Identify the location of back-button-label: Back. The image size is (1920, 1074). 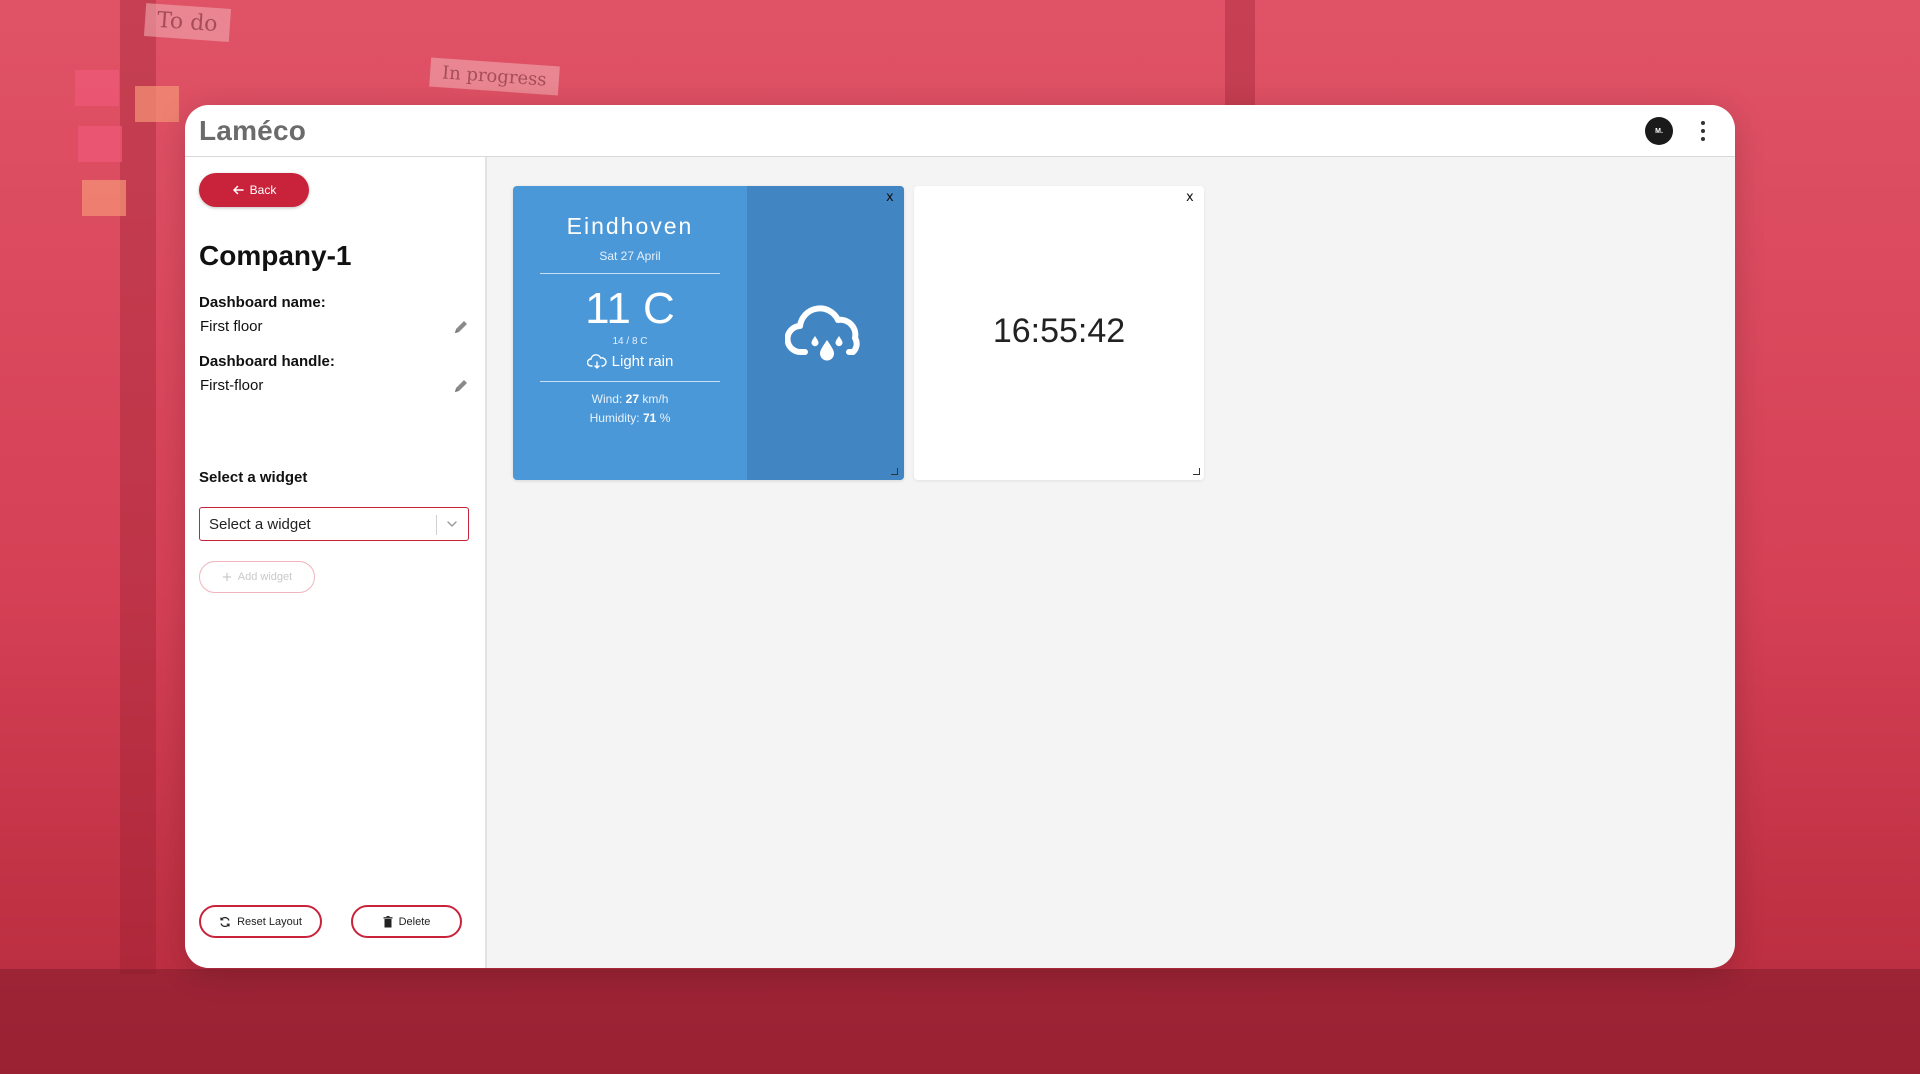
(263, 190).